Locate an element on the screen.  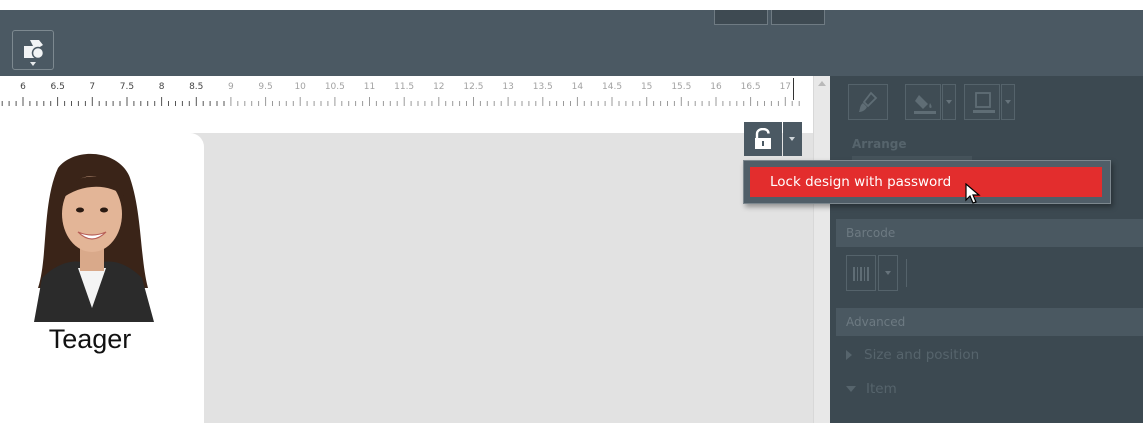
lock-menu: Lock design with password is located at coordinates (927, 182).